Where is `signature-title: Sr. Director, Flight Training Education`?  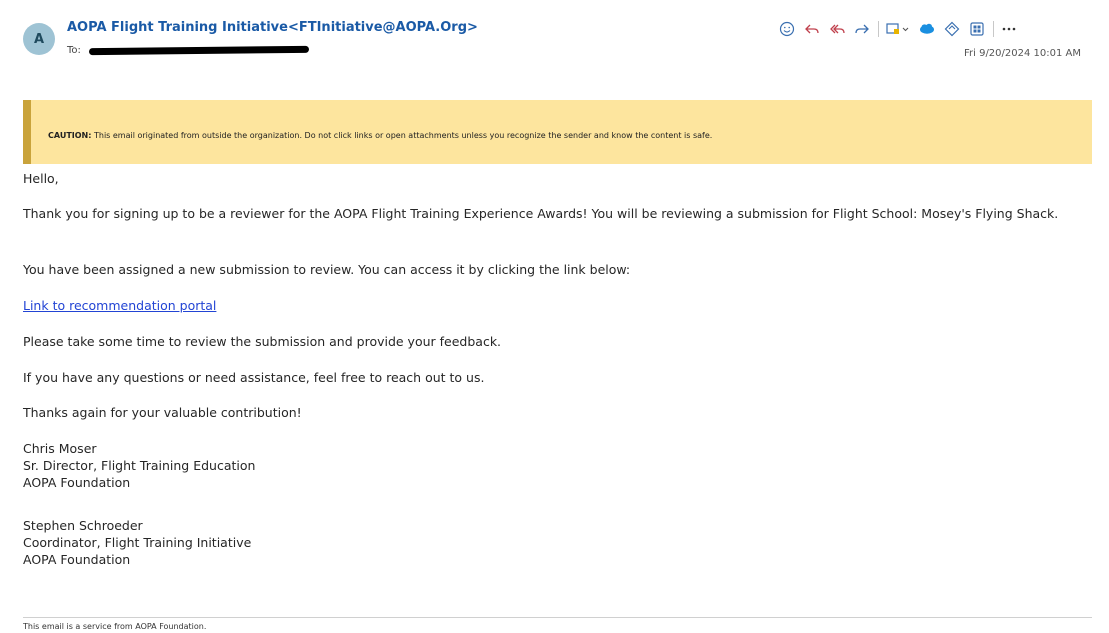
signature-title: Sr. Director, Flight Training Education is located at coordinates (139, 465).